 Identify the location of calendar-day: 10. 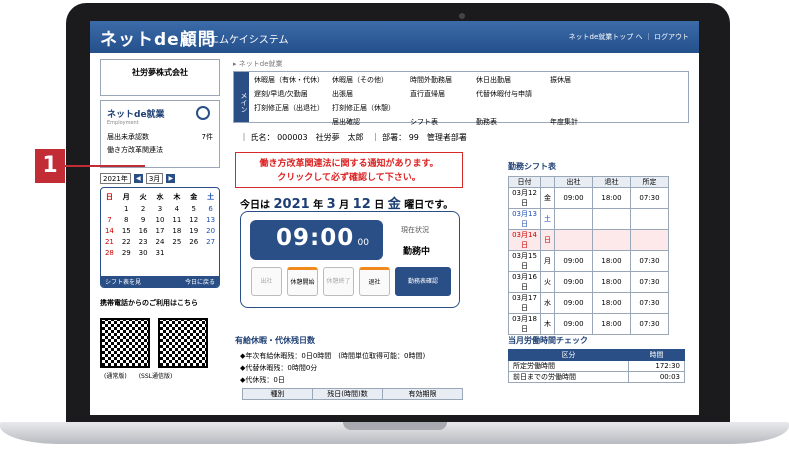
(160, 220).